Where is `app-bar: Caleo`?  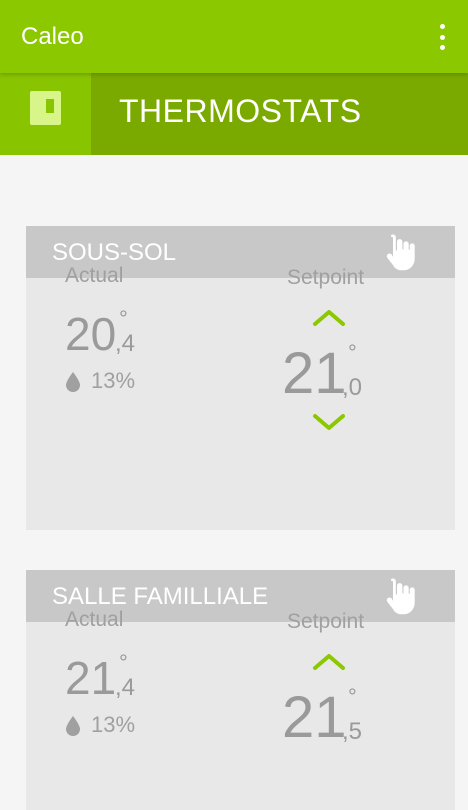
app-bar: Caleo is located at coordinates (234, 36).